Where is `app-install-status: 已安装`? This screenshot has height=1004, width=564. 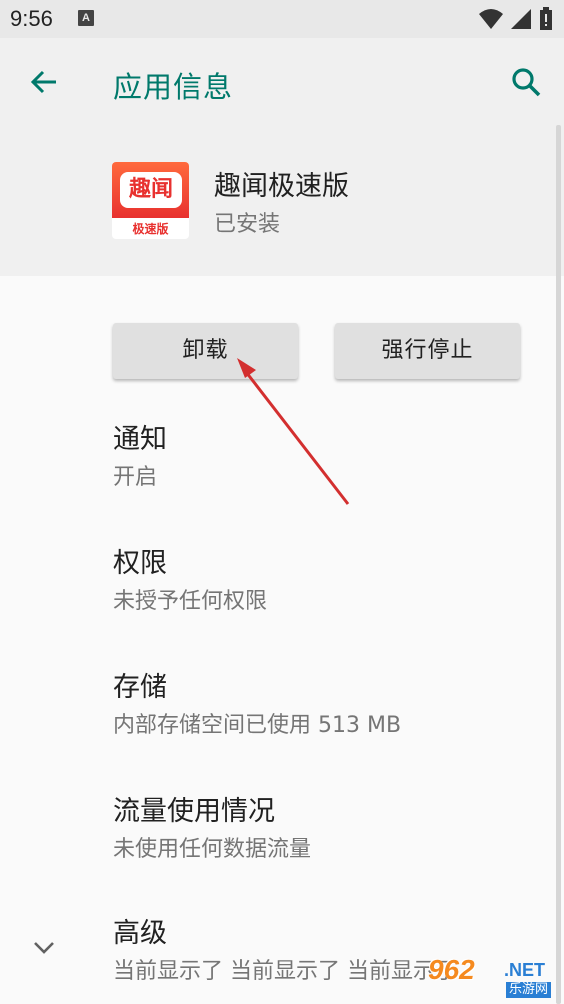
app-install-status: 已安装 is located at coordinates (247, 224).